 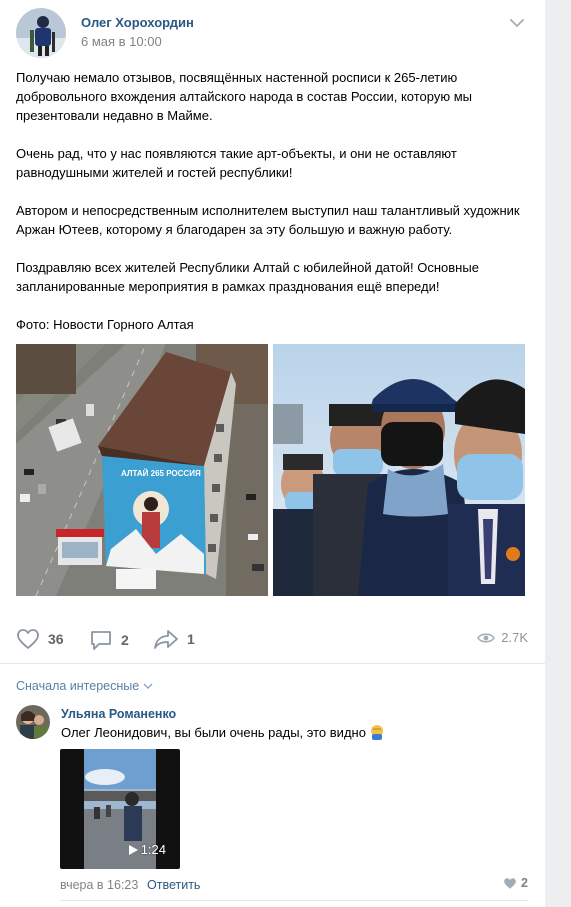 What do you see at coordinates (524, 883) in the screenshot?
I see `comment-like-count: 2` at bounding box center [524, 883].